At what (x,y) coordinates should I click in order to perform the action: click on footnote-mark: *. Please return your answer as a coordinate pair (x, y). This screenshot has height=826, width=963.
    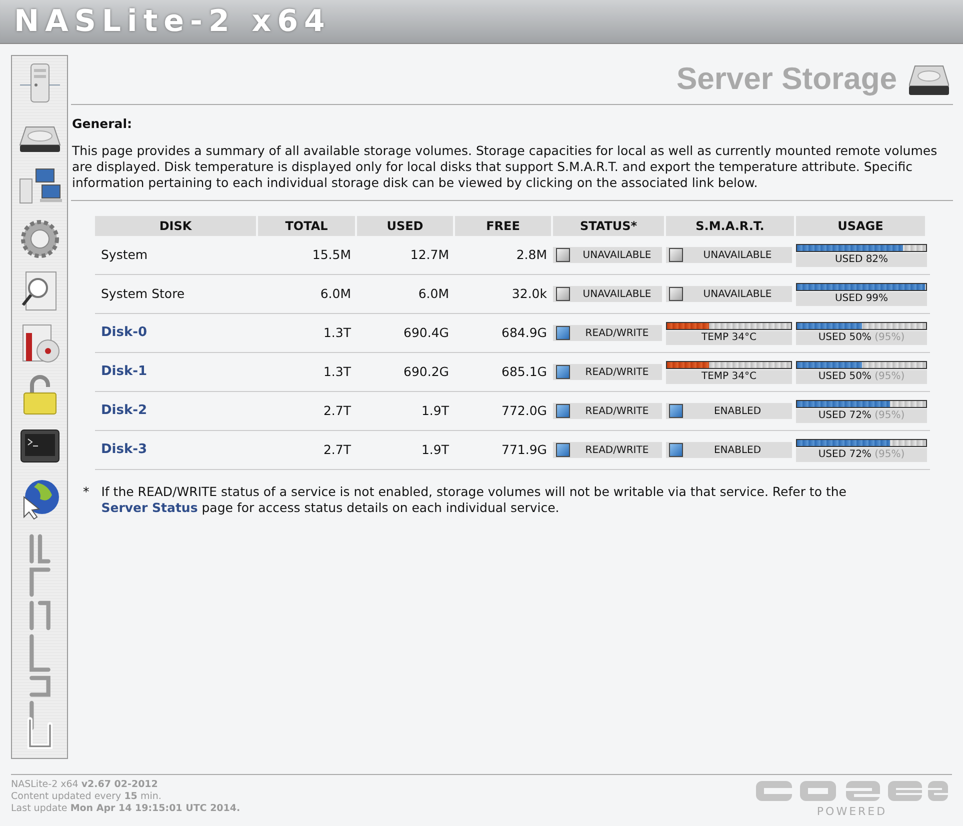
    Looking at the image, I should click on (86, 492).